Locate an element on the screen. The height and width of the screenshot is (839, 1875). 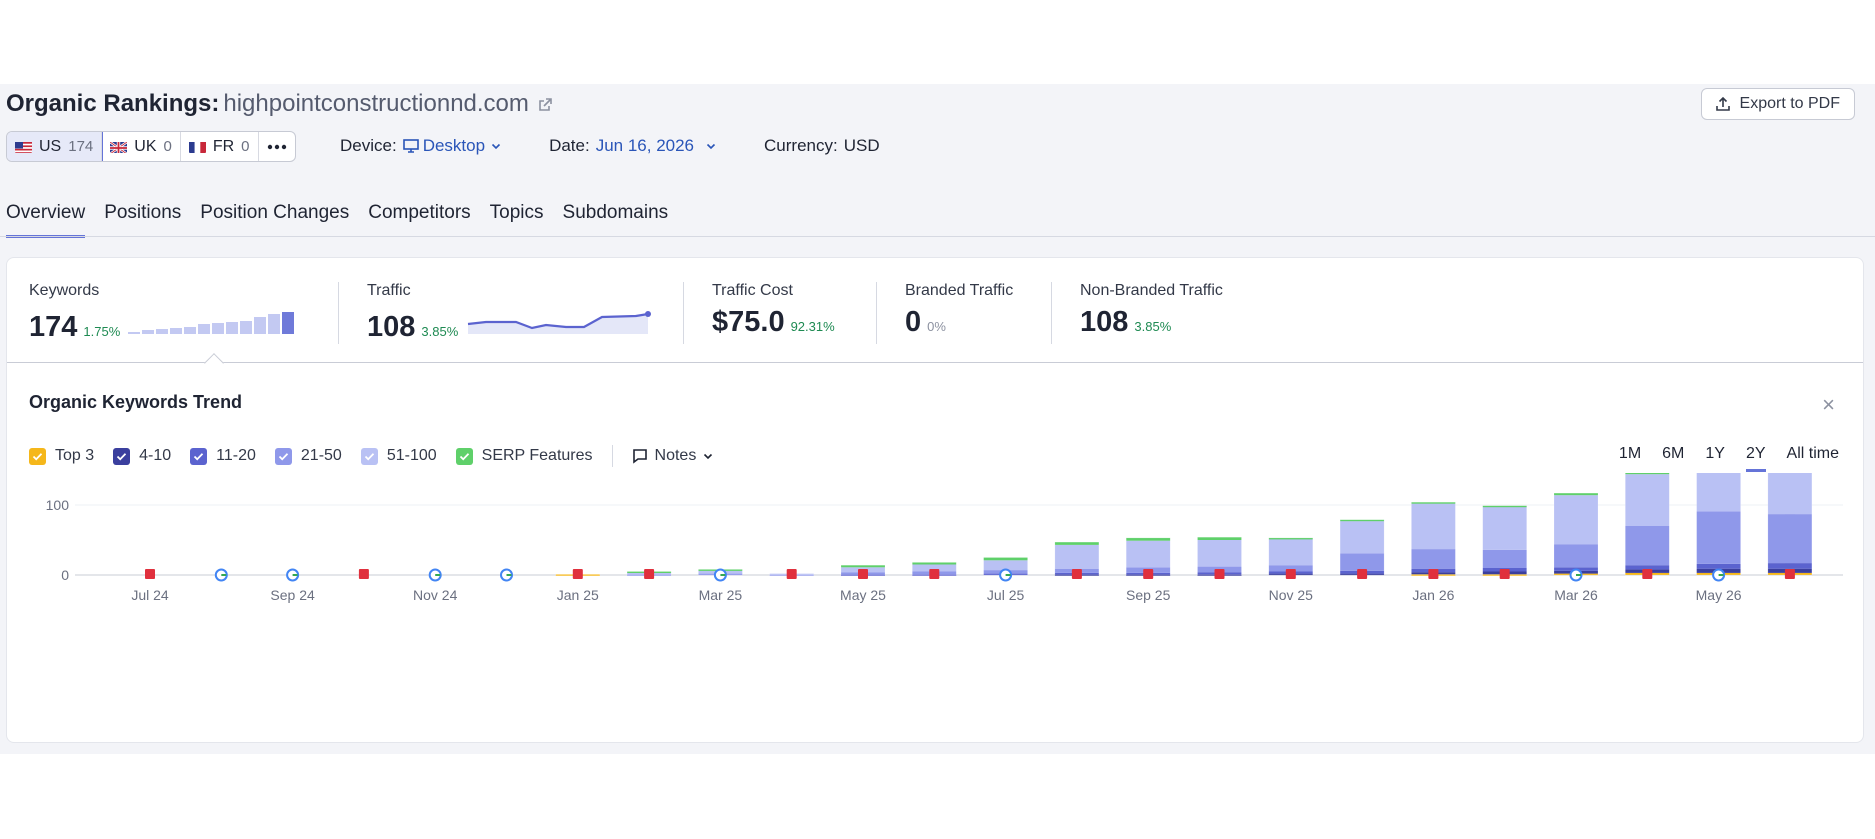
range-all-time: All time is located at coordinates (1813, 458).